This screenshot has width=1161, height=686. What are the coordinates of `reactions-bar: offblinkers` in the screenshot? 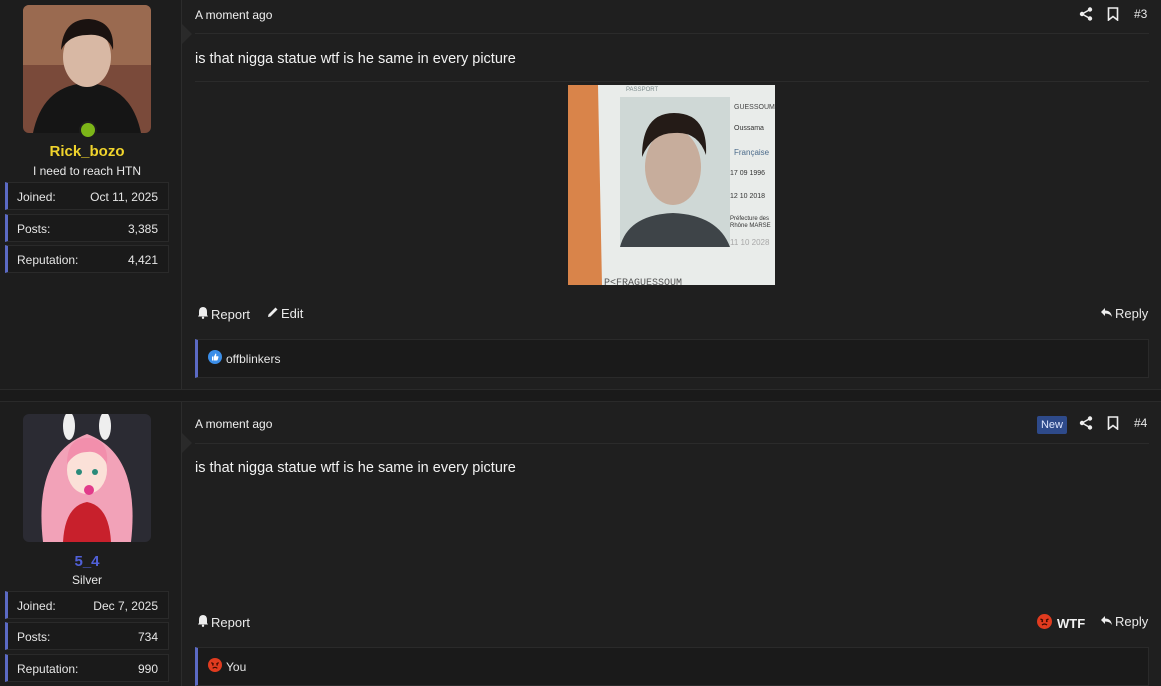 It's located at (672, 358).